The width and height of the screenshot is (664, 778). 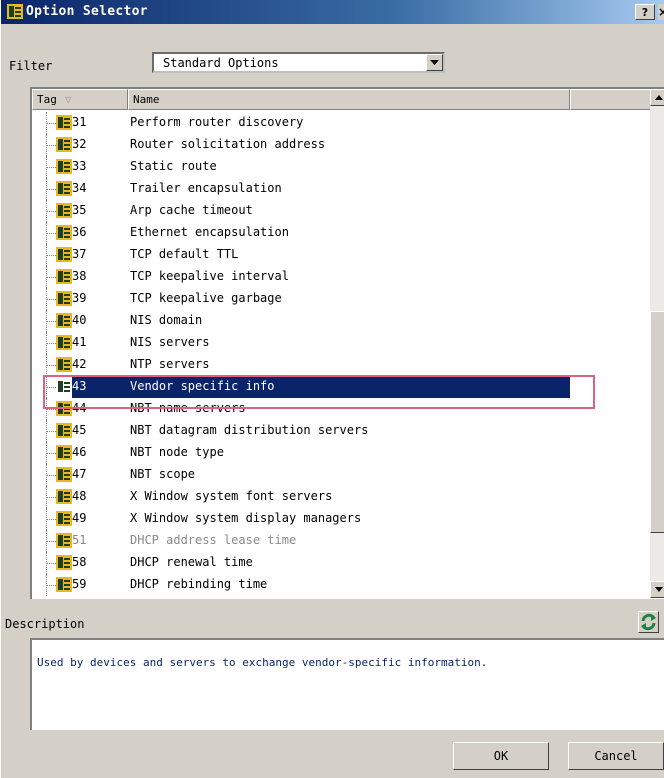 What do you see at coordinates (342, 431) in the screenshot?
I see `list-row: 45 NBT datagram distribution servers` at bounding box center [342, 431].